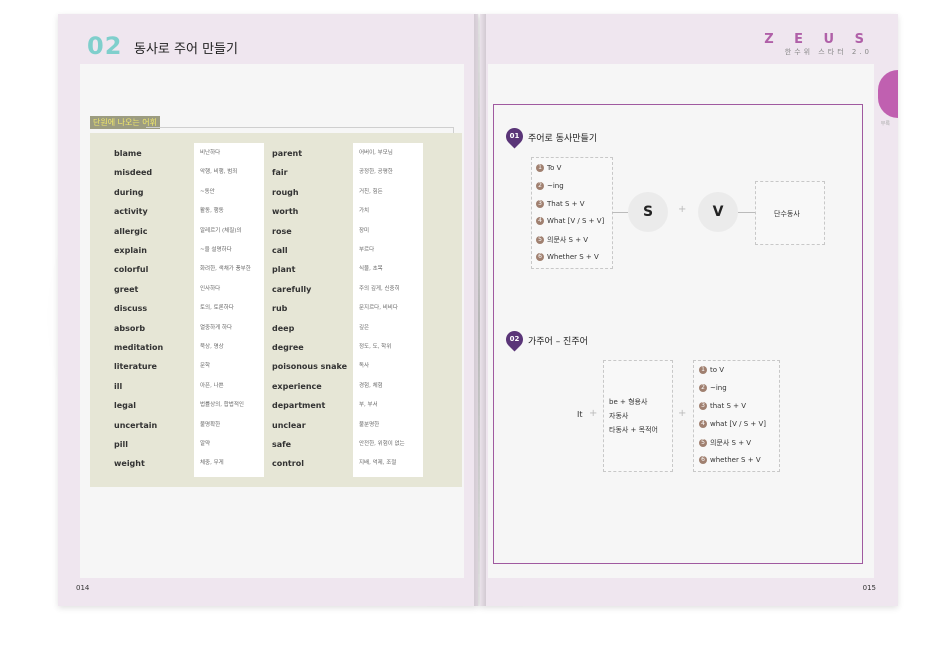 Image resolution: width=926 pixels, height=657 pixels. I want to click on vocab-meaning: 공정한, 공평한, so click(376, 172).